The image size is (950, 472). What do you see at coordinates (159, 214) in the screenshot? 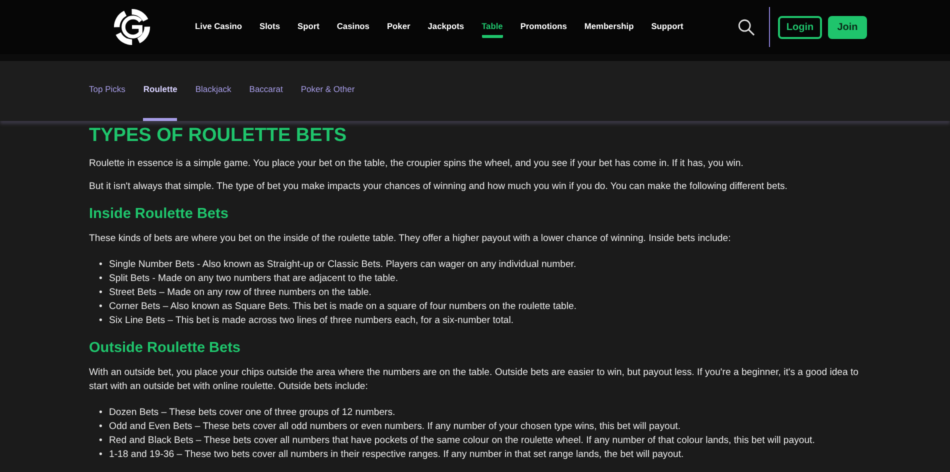
I see `section-heading: Inside Roulette Bets` at bounding box center [159, 214].